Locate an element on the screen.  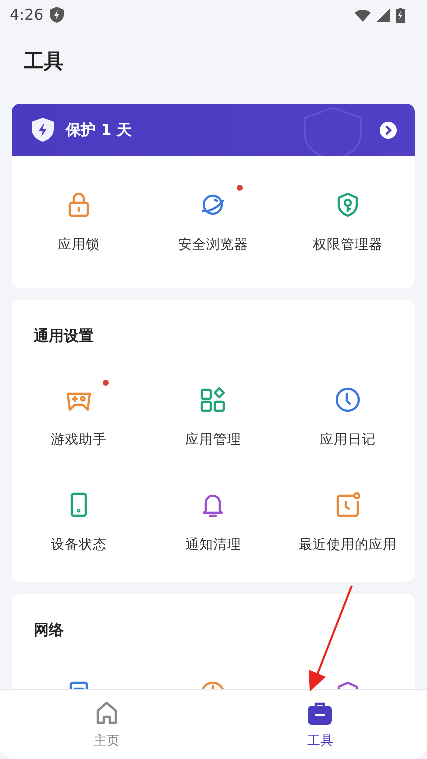
tool-item: 应用日记 is located at coordinates (347, 414).